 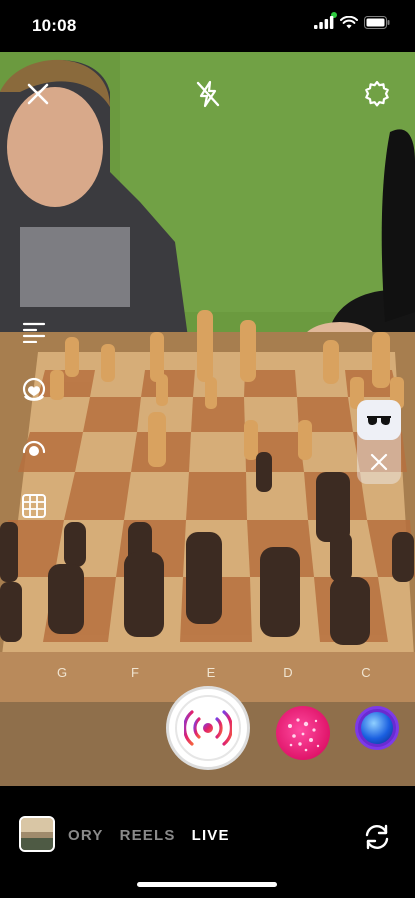 I want to click on camera-settings-button, so click(x=377, y=94).